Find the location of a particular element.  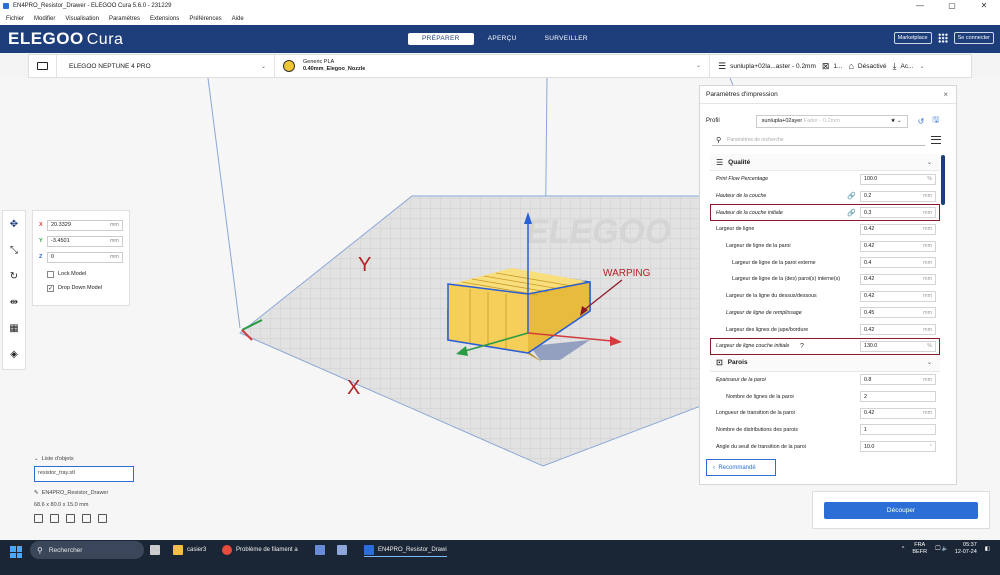

view-left-icon is located at coordinates (86, 518).